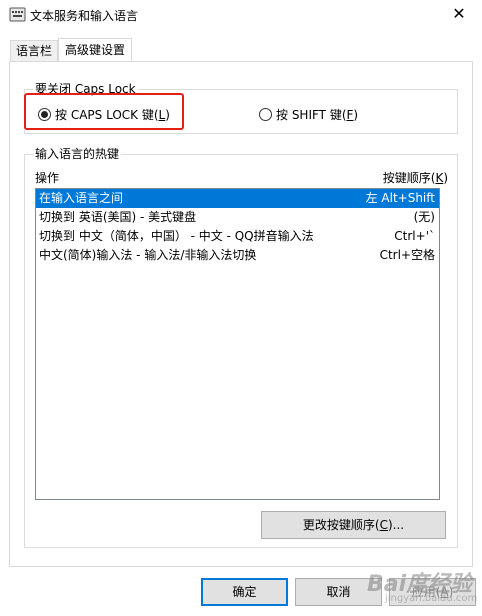 The image size is (482, 616). I want to click on column-header-action: 操作, so click(47, 178).